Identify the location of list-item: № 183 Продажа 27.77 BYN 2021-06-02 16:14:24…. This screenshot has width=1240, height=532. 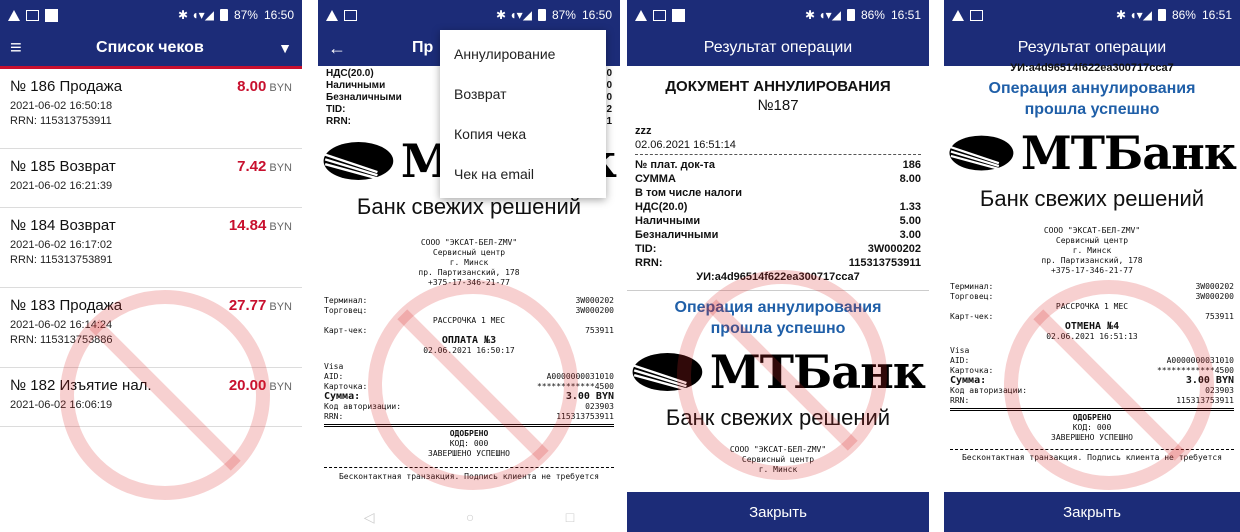
(151, 328).